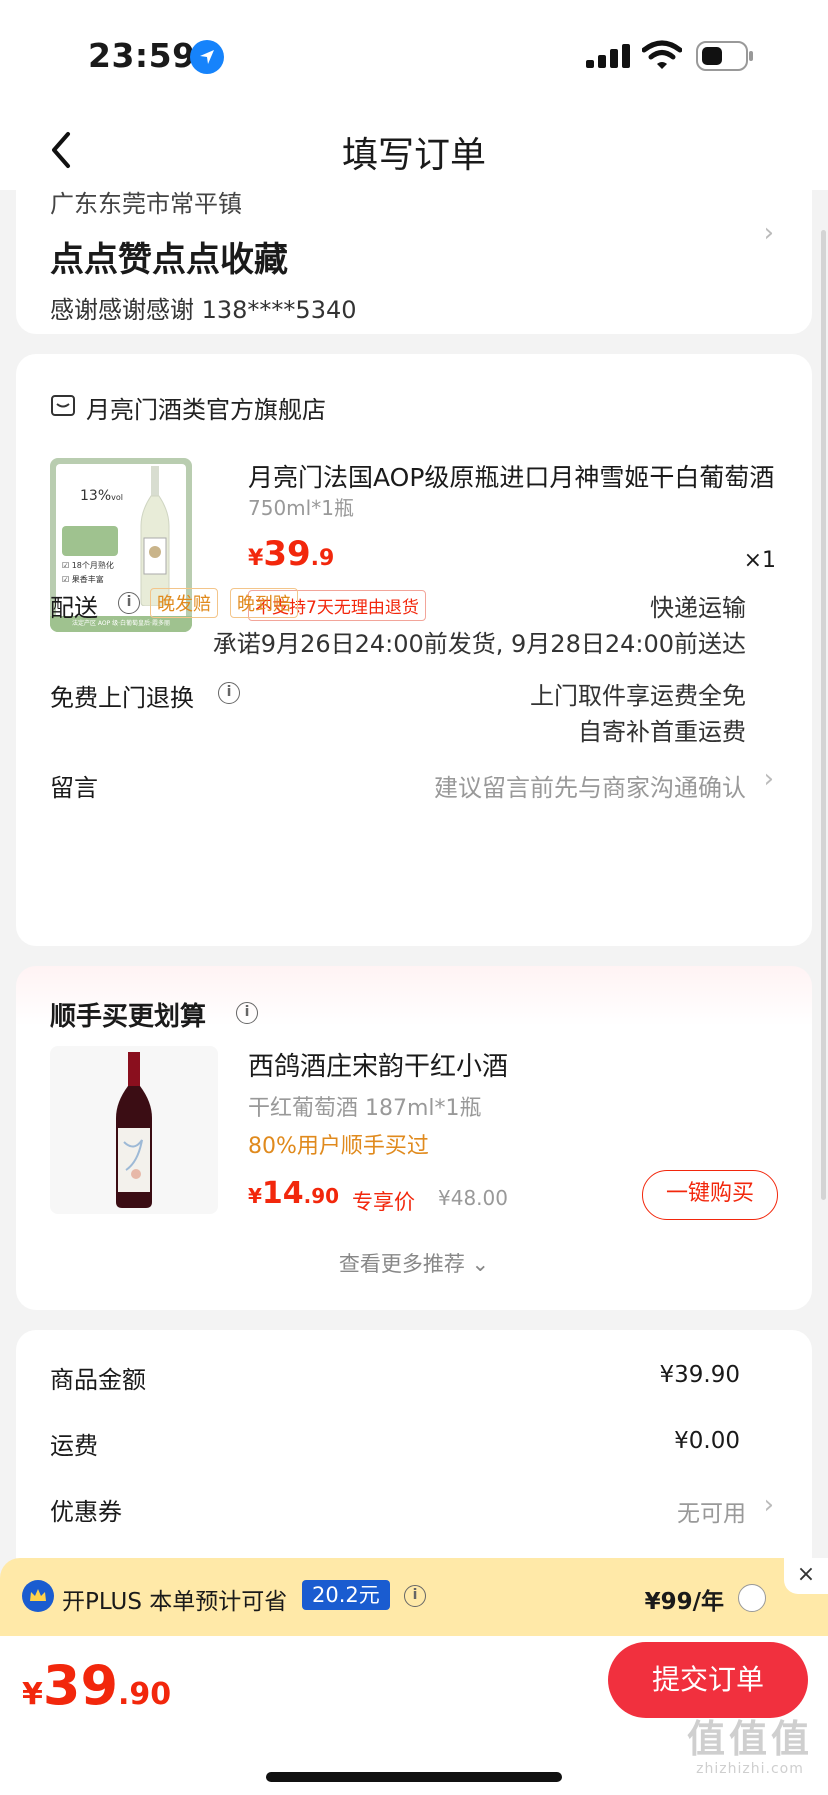 This screenshot has height=1795, width=828. Describe the element at coordinates (480, 1264) in the screenshot. I see `chevron-down-icon: ⌄` at that location.